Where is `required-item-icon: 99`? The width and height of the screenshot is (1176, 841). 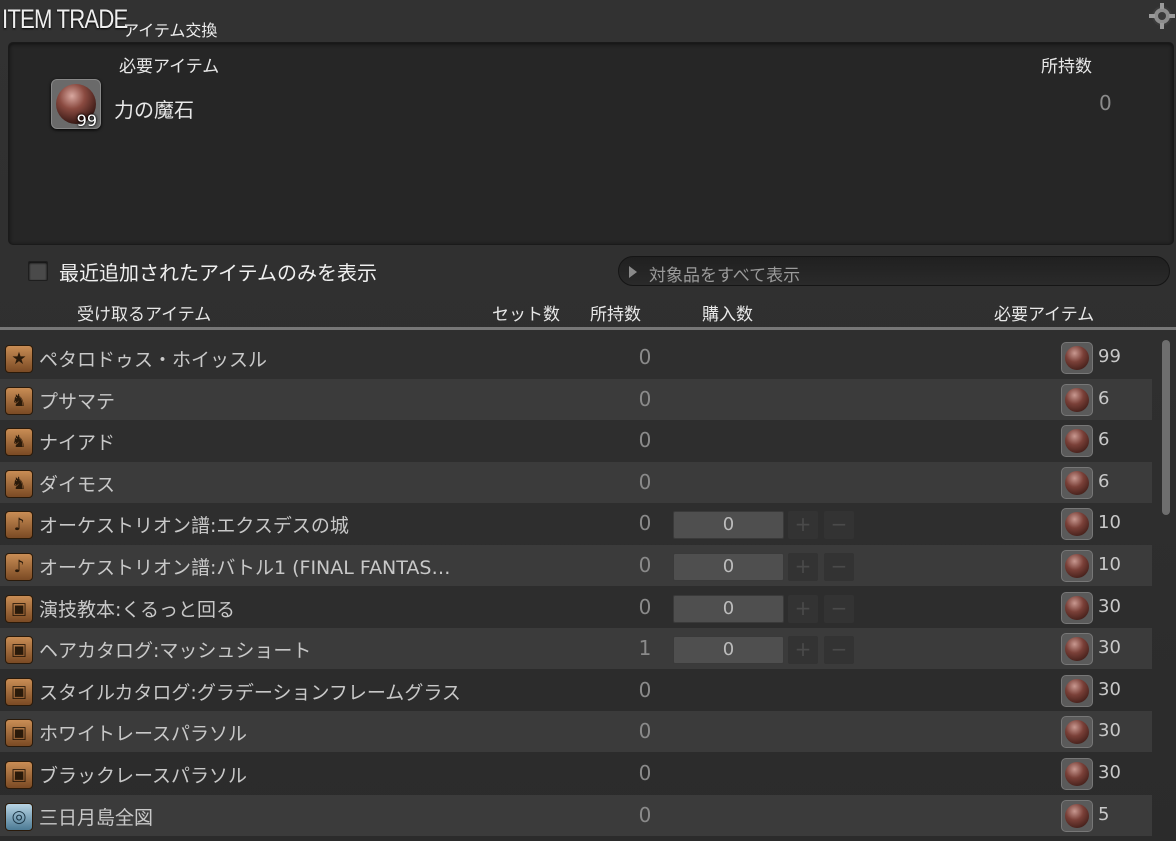
required-item-icon: 99 is located at coordinates (76, 104).